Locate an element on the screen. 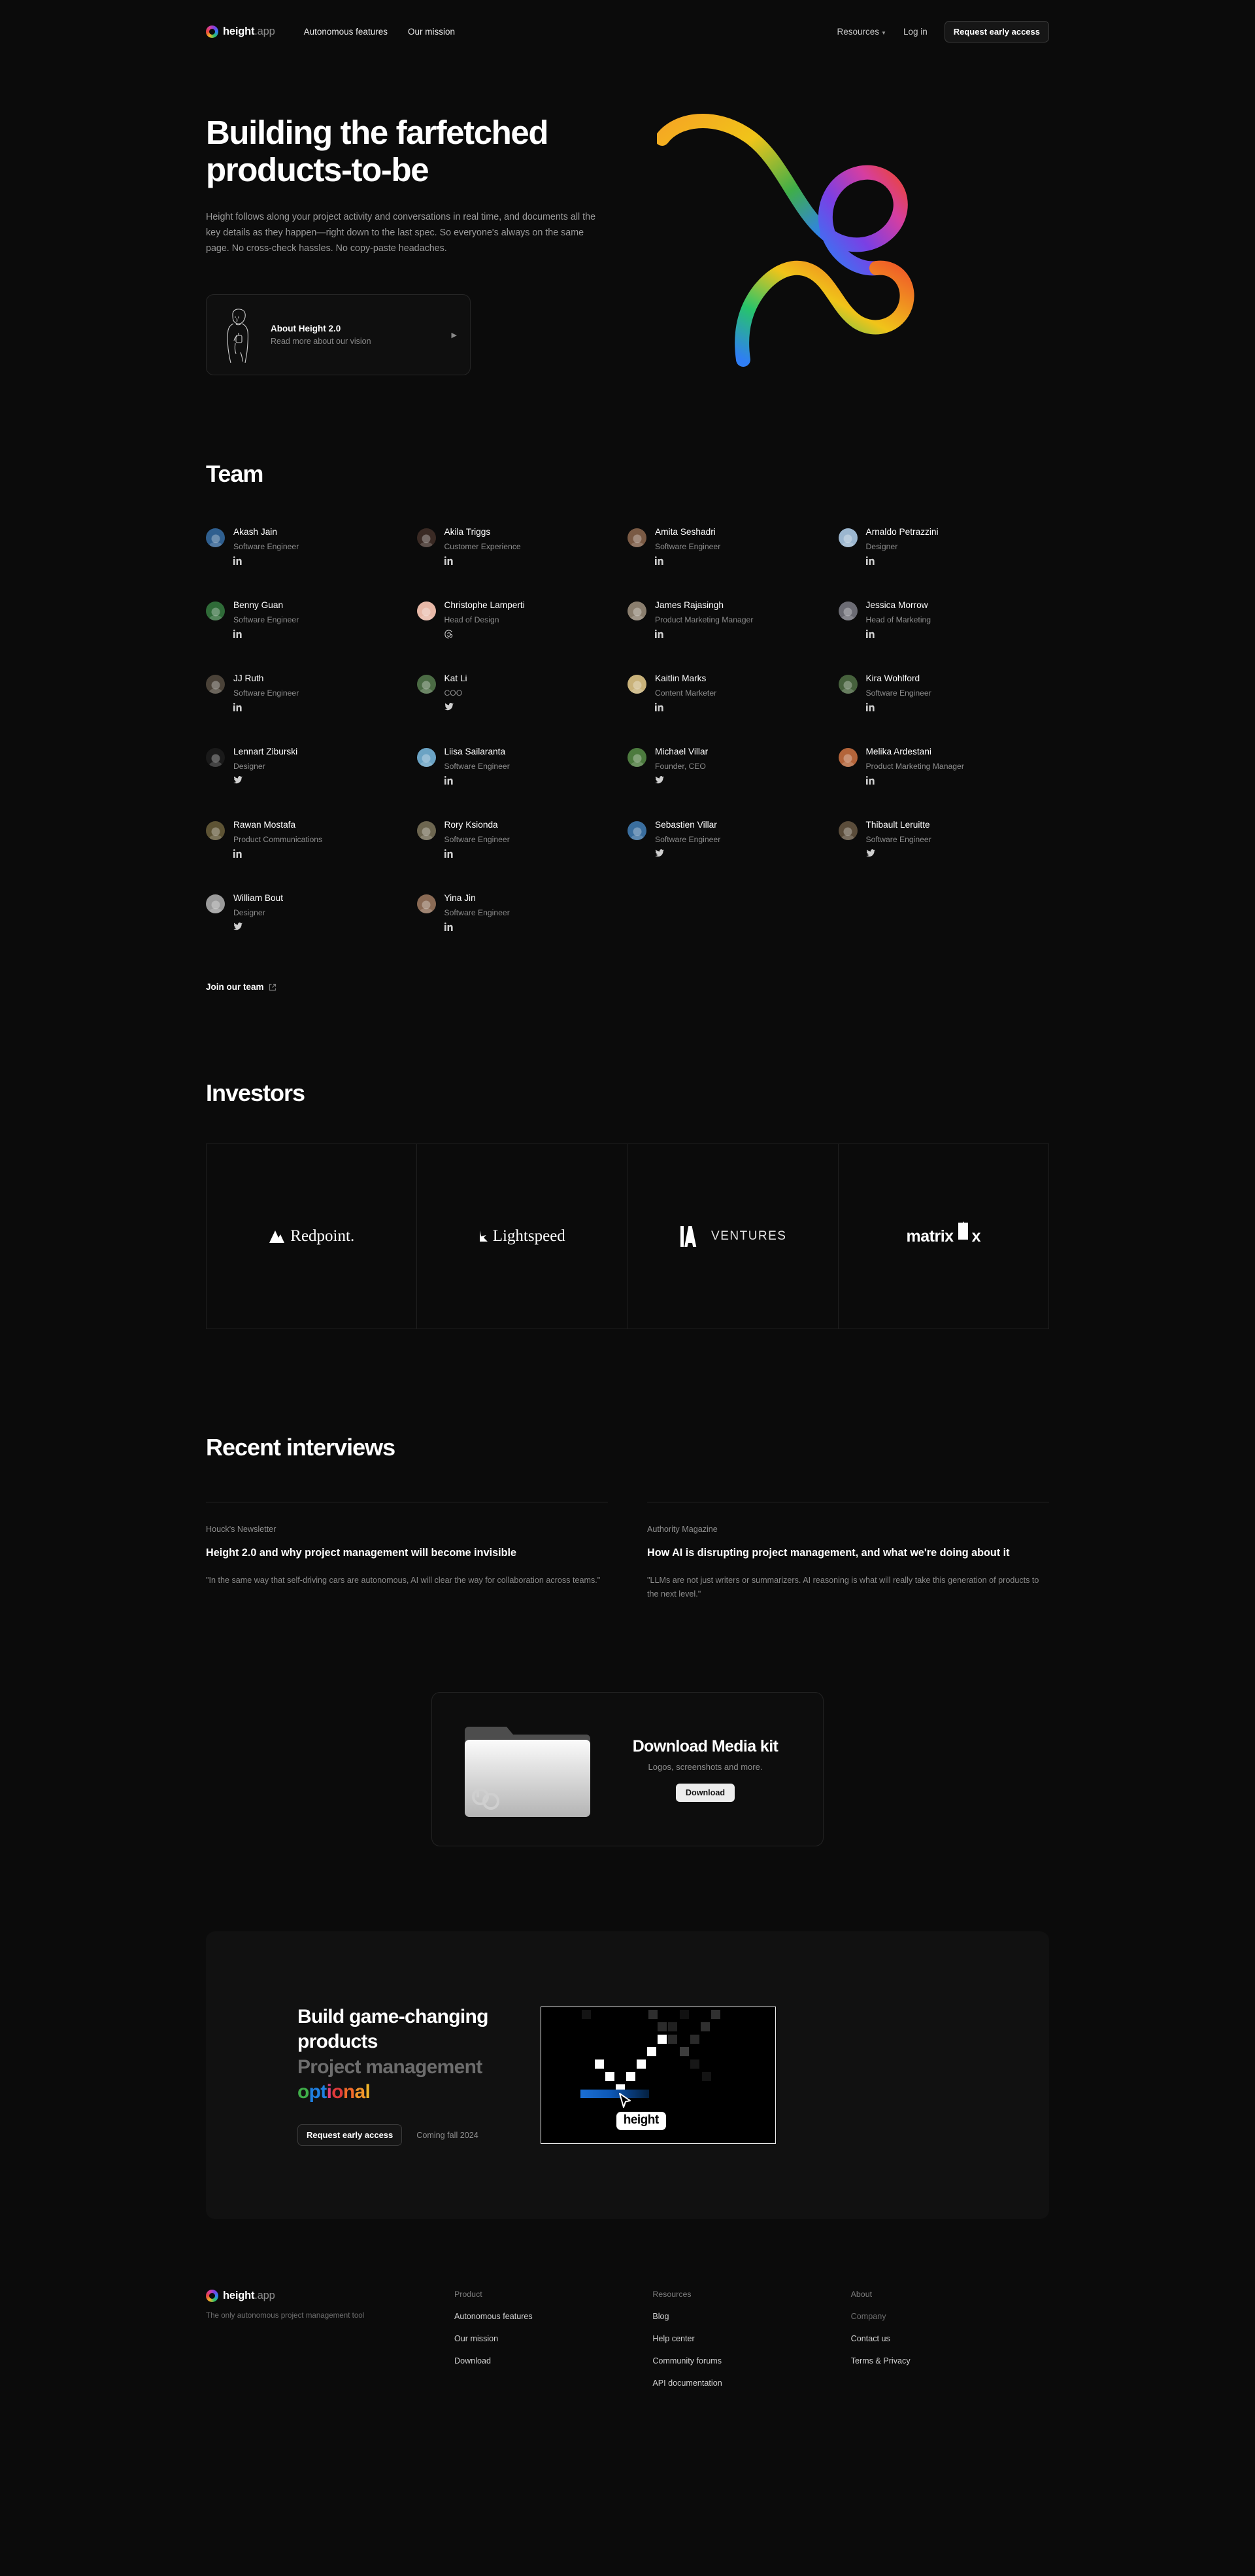 The height and width of the screenshot is (2576, 1255). team-member: Amita Seshadri Software Engineer is located at coordinates (734, 556).